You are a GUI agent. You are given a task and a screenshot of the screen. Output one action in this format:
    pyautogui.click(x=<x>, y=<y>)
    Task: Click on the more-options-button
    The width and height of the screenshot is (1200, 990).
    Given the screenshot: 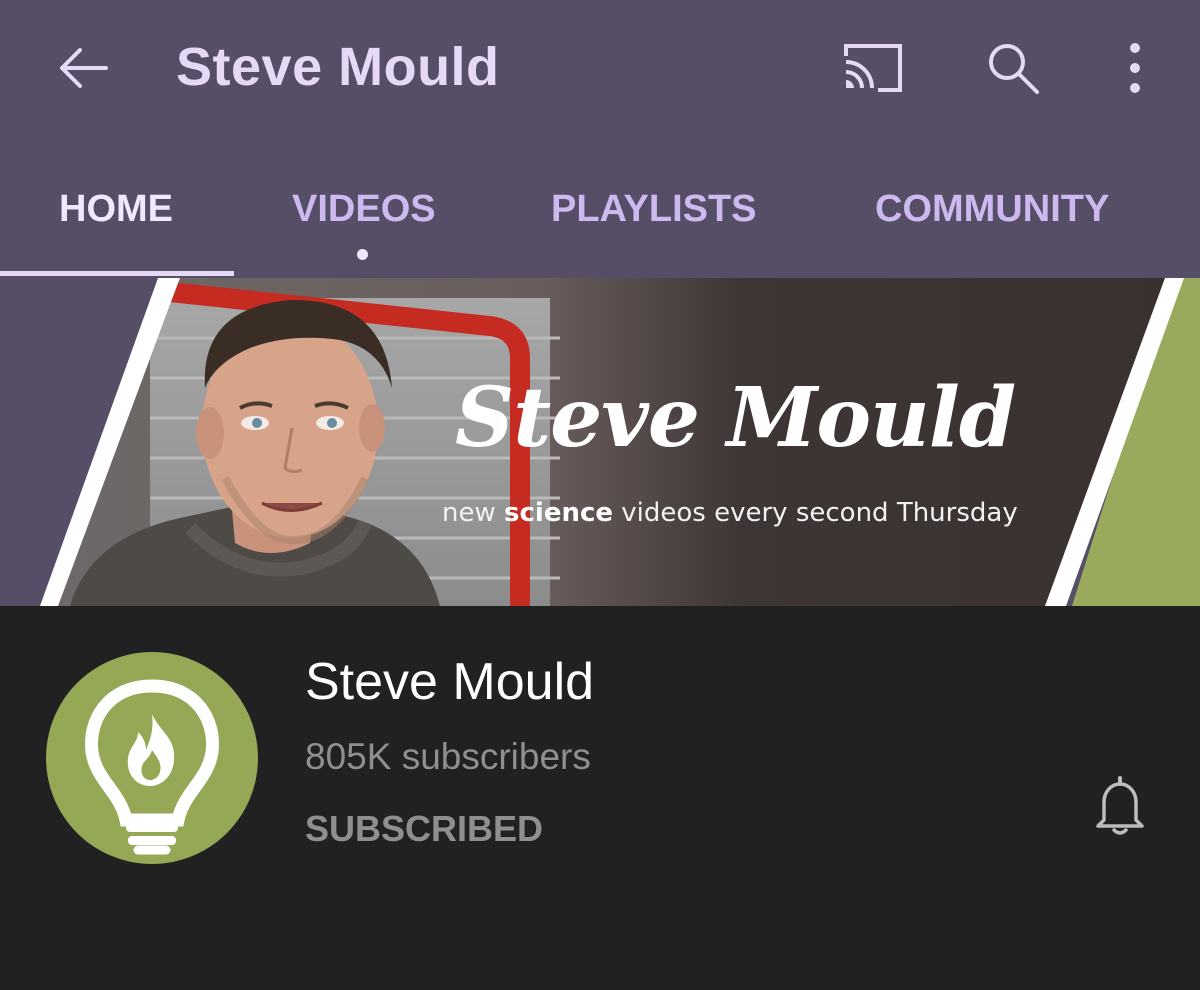 What is the action you would take?
    pyautogui.click(x=1135, y=70)
    